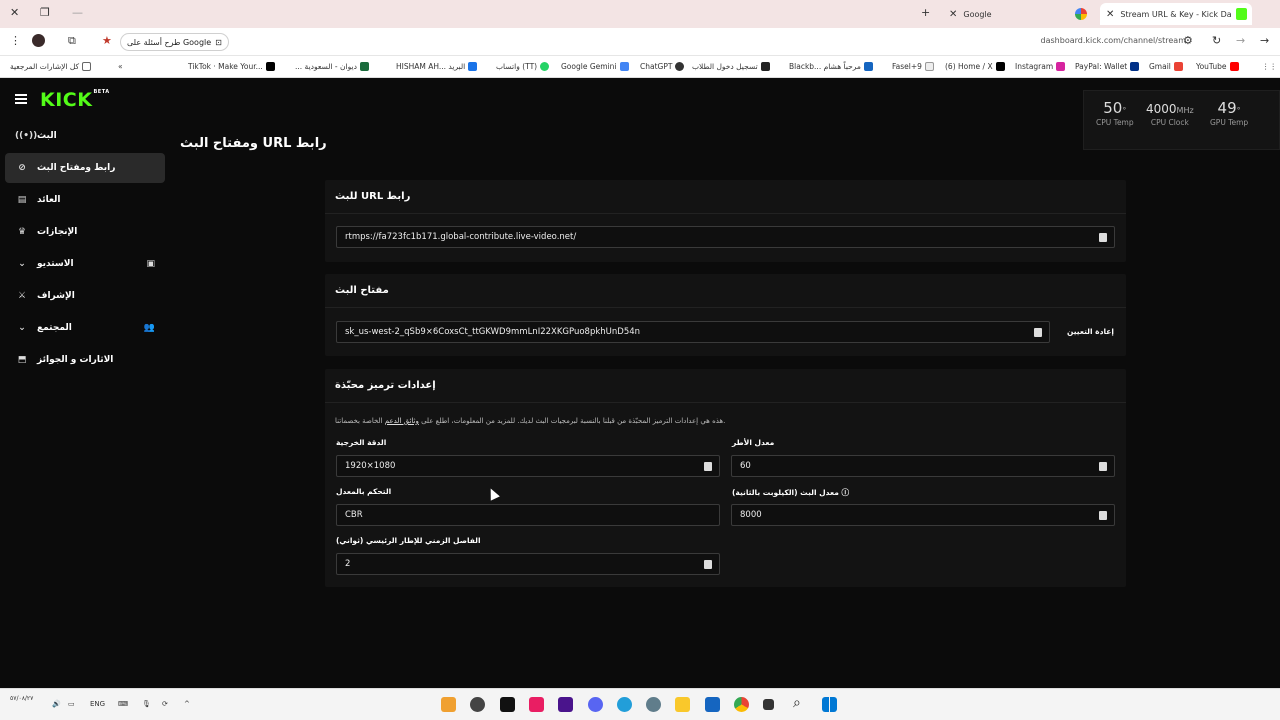 This screenshot has height=720, width=1280. Describe the element at coordinates (975, 66) in the screenshot. I see `bookmark-x: (6) Home / X` at that location.